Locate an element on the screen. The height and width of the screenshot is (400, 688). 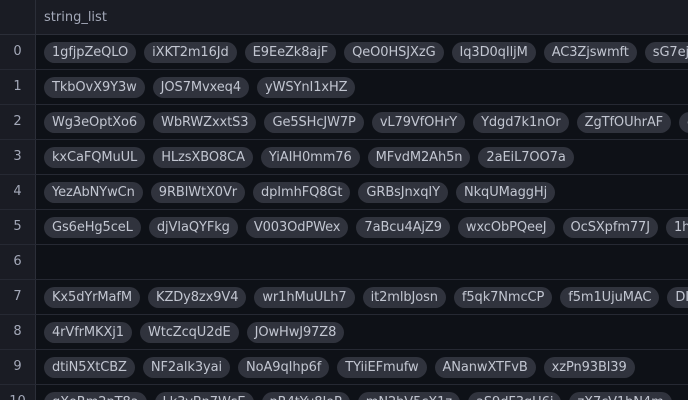
table-row: 1 TkbOvX9Y3w JOS7Mvxeq4 yWSYnI1xHZ is located at coordinates (344, 87).